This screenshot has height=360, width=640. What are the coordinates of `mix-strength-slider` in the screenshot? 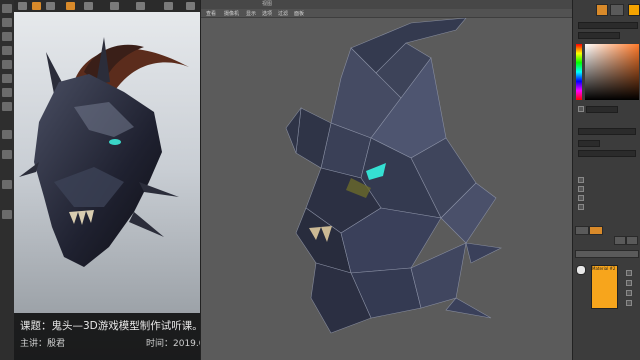 It's located at (607, 153).